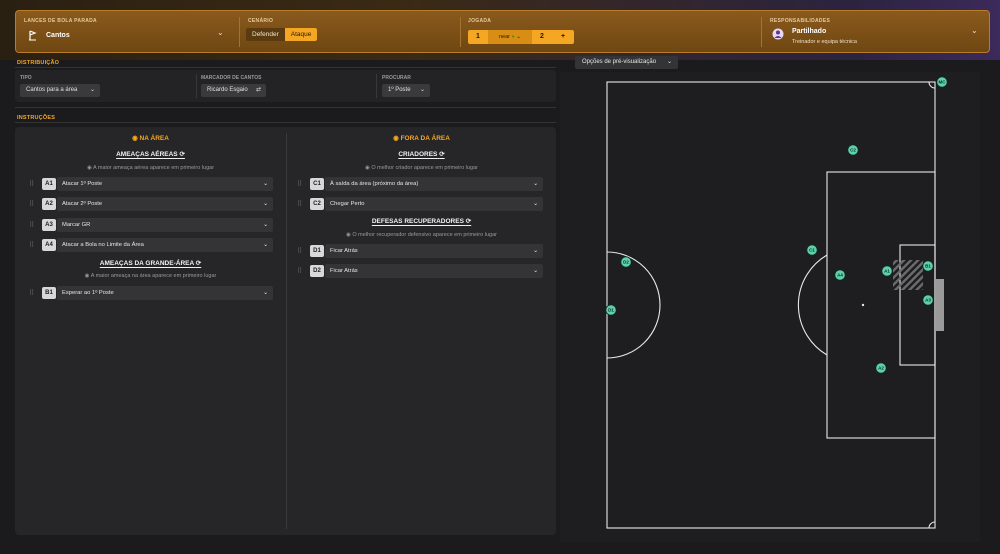 The height and width of the screenshot is (554, 1000). I want to click on scenario-toggle: Defender Ataque, so click(282, 34).